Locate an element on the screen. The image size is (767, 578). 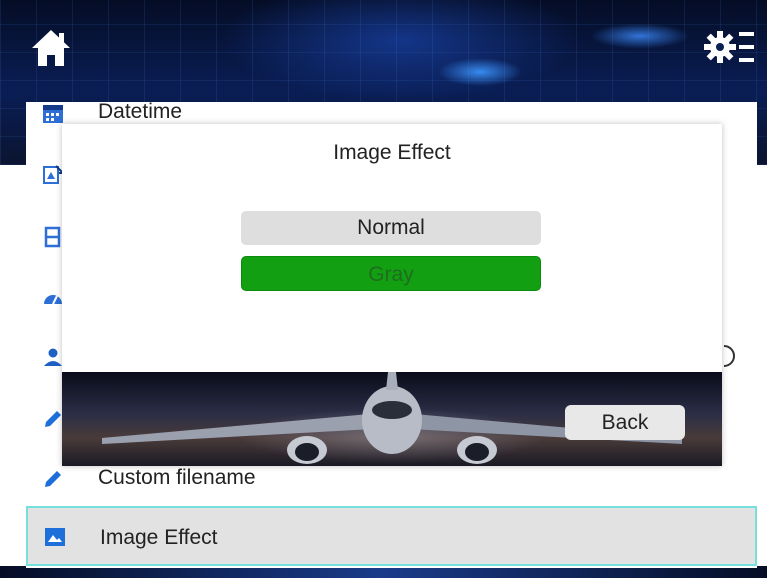
picture-icon is located at coordinates (55, 537).